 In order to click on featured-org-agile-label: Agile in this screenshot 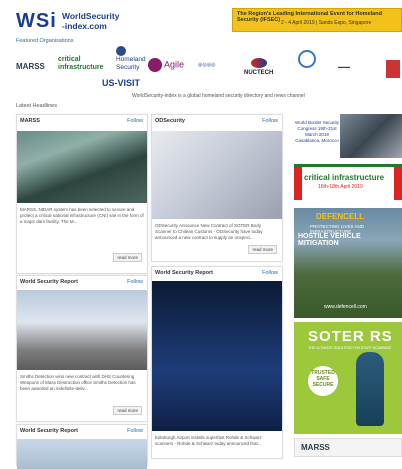, I will do `click(174, 64)`.